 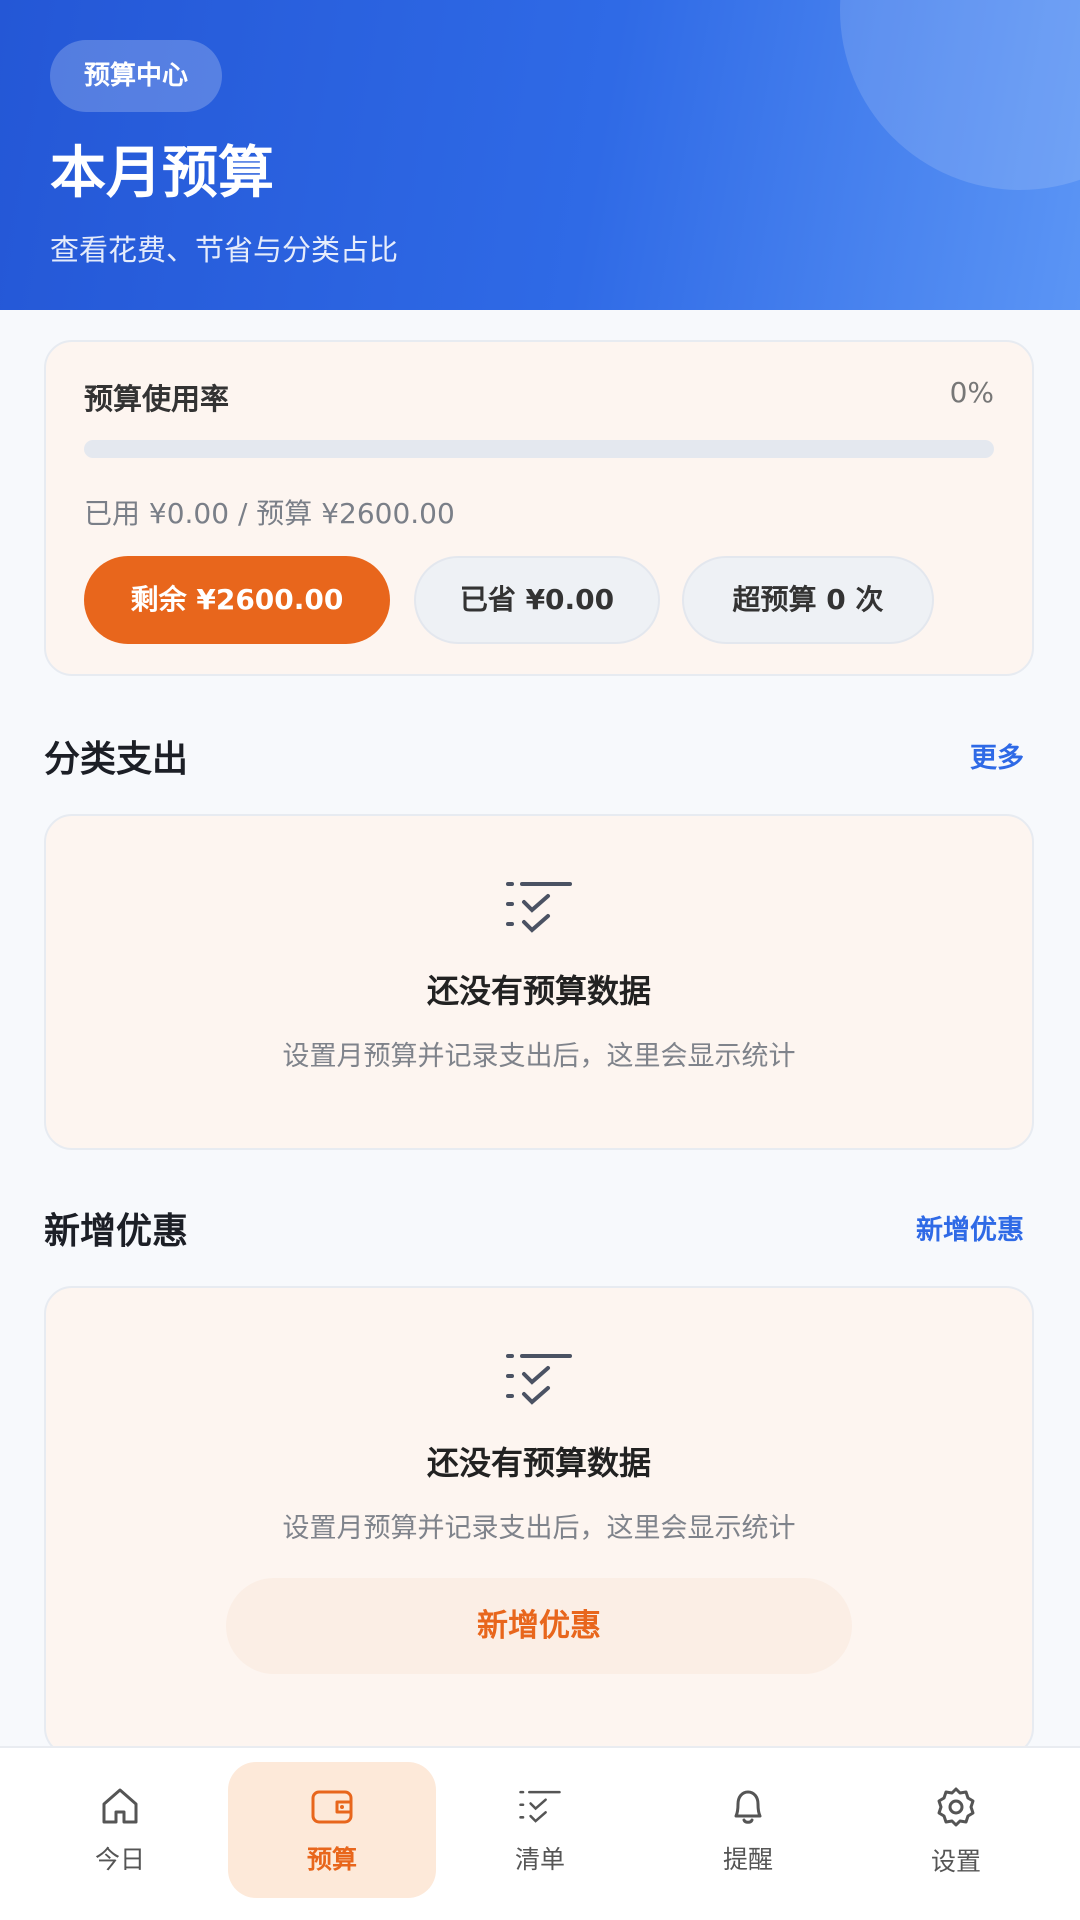 I want to click on bottom-tab-bar: 今日 预算 清单 提醒 设置, so click(x=540, y=1833).